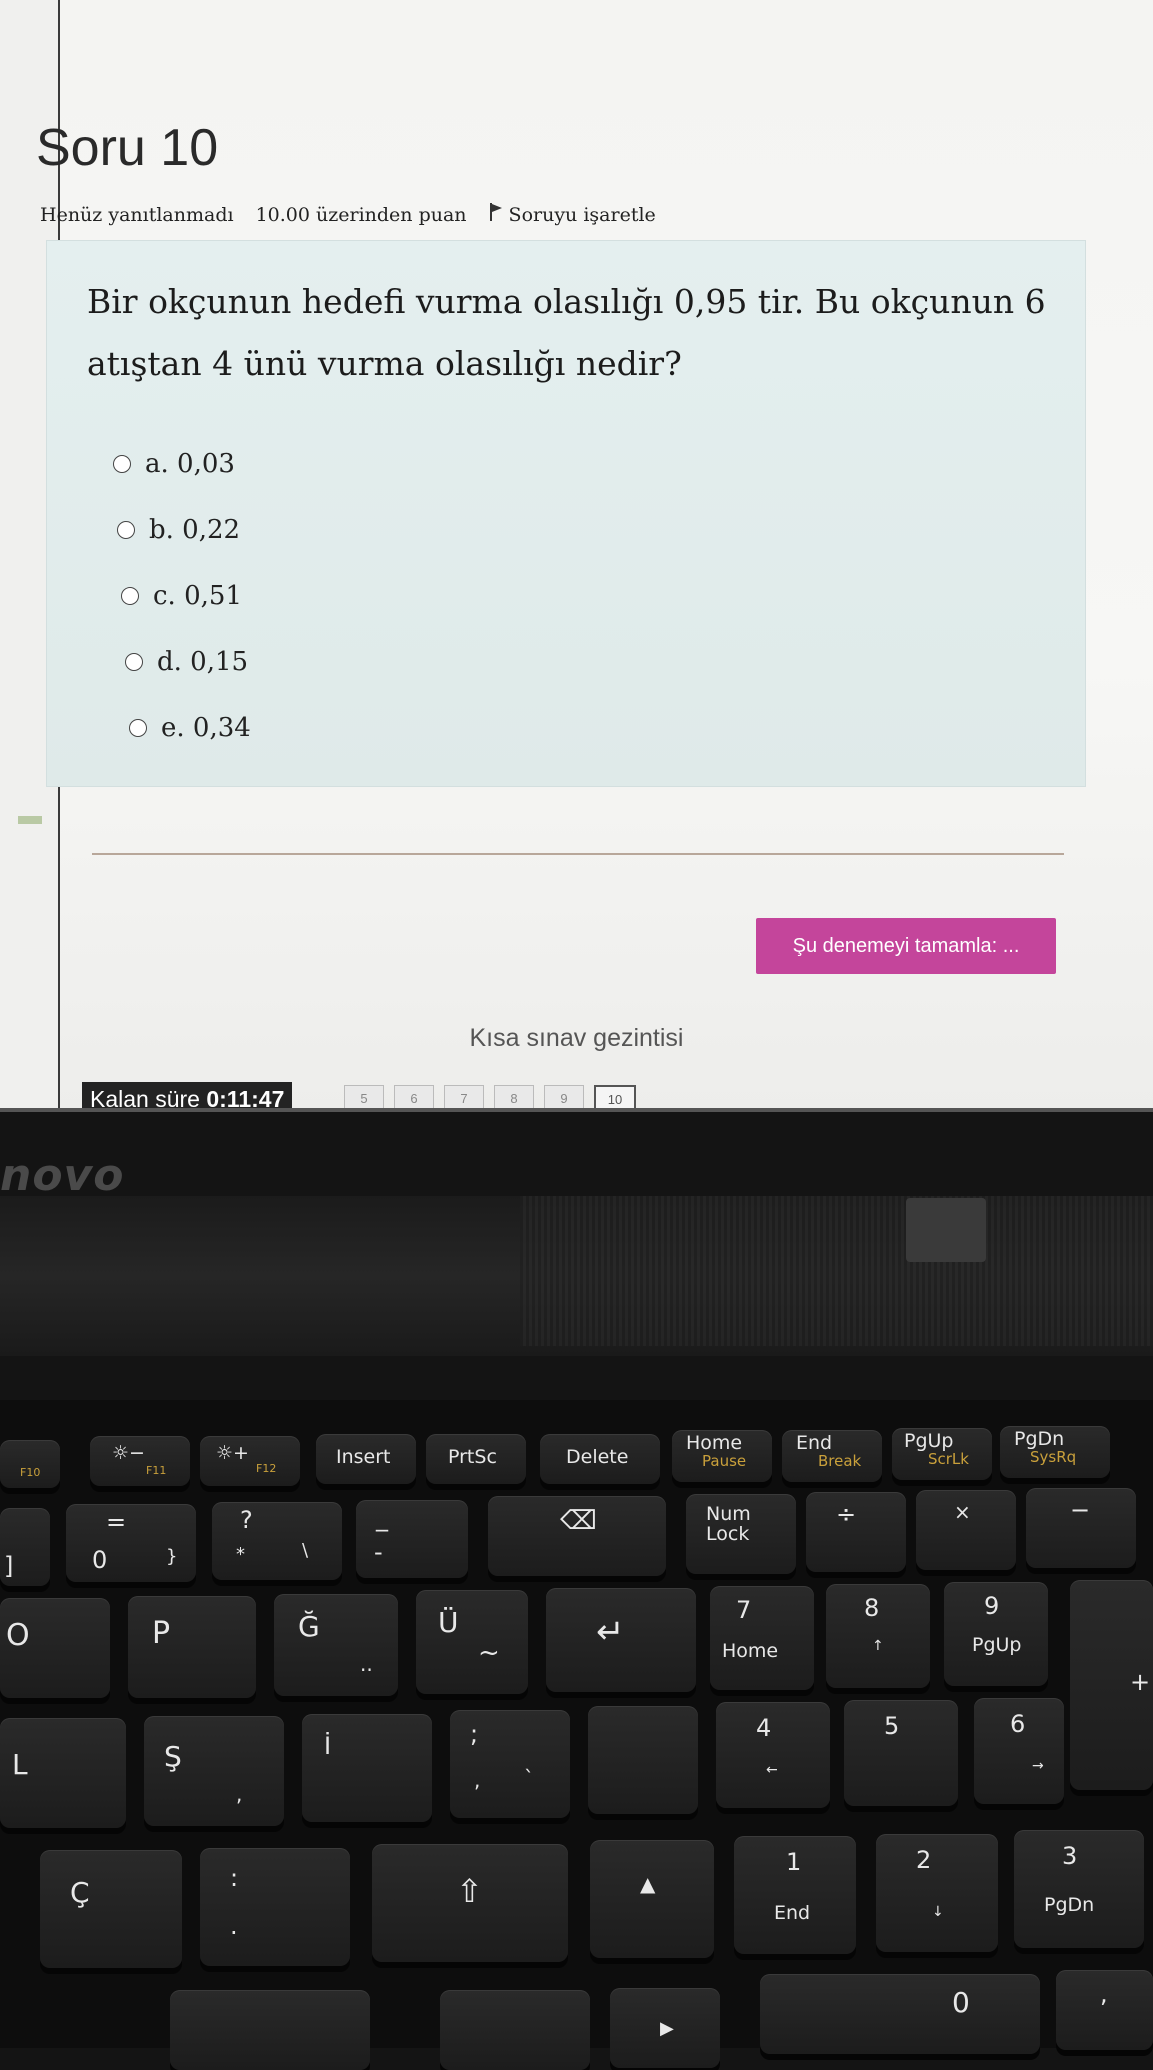 The height and width of the screenshot is (2070, 1153). I want to click on question-title: Soru 10, so click(127, 148).